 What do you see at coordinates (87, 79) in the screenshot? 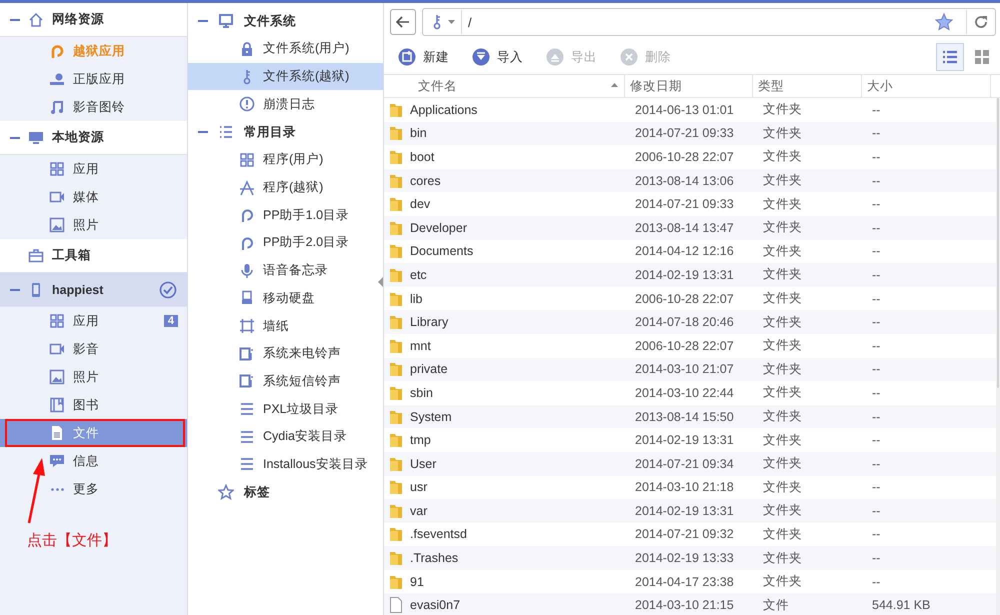
I see `sidebar-item: 正版应用` at bounding box center [87, 79].